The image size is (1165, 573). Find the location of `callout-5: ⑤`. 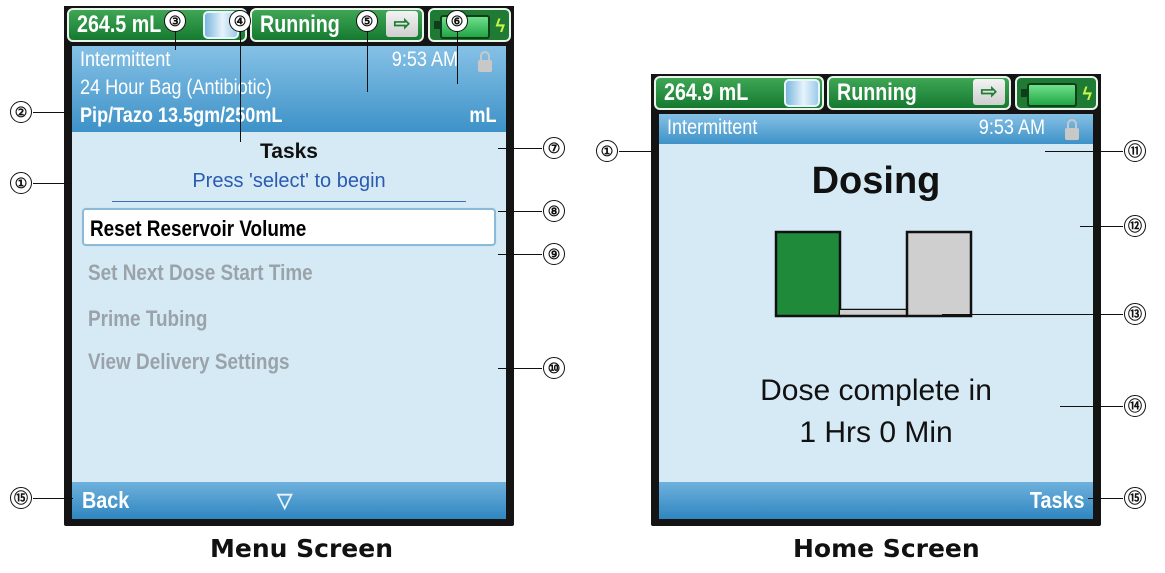

callout-5: ⑤ is located at coordinates (367, 21).